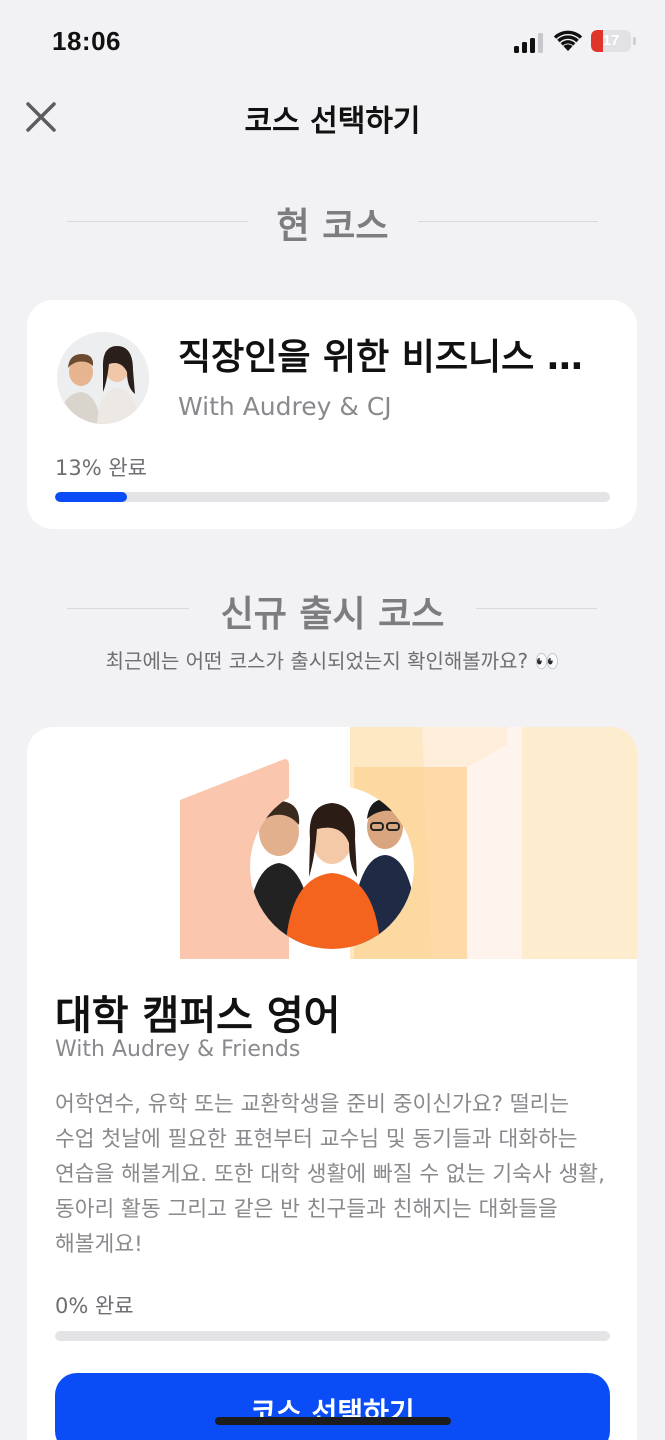  Describe the element at coordinates (285, 406) in the screenshot. I see `current-course-instructor: With Audrey & CJ` at that location.